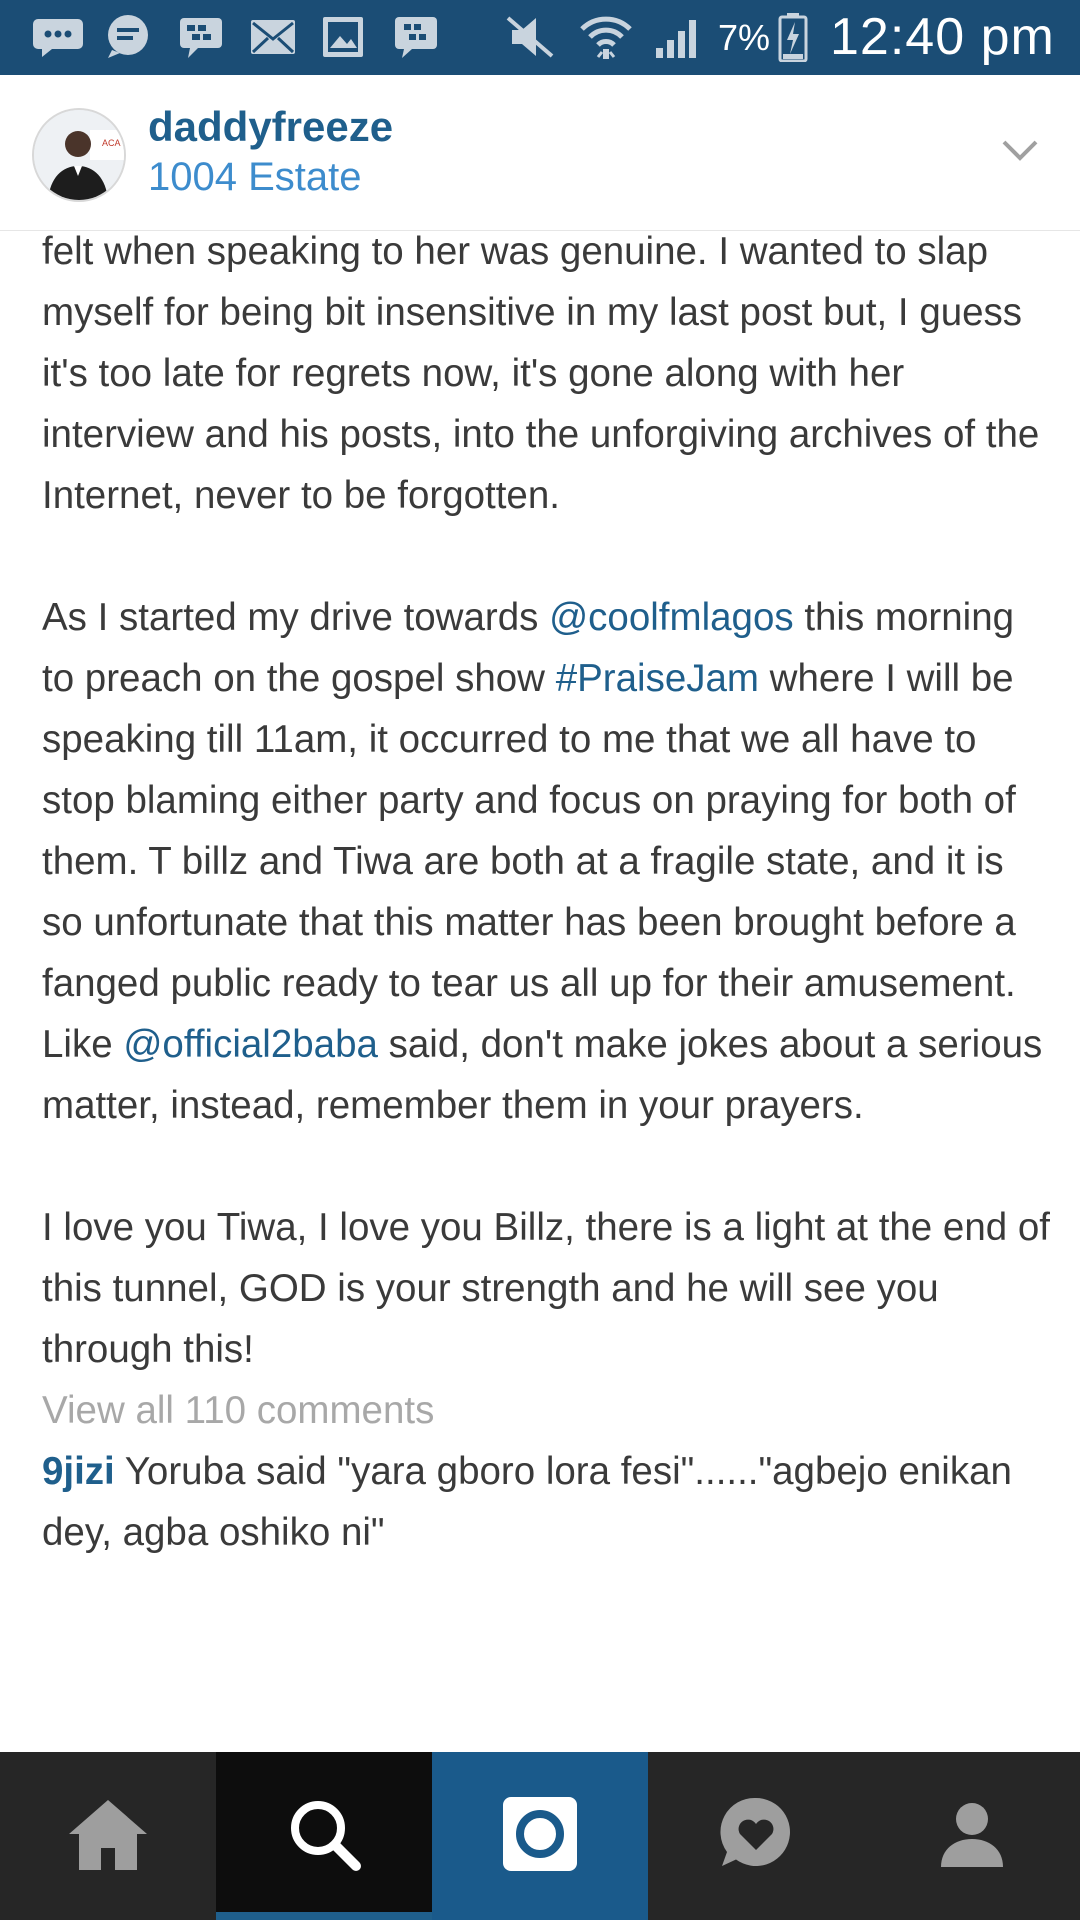  What do you see at coordinates (111, 143) in the screenshot?
I see `svg-text: ACA` at bounding box center [111, 143].